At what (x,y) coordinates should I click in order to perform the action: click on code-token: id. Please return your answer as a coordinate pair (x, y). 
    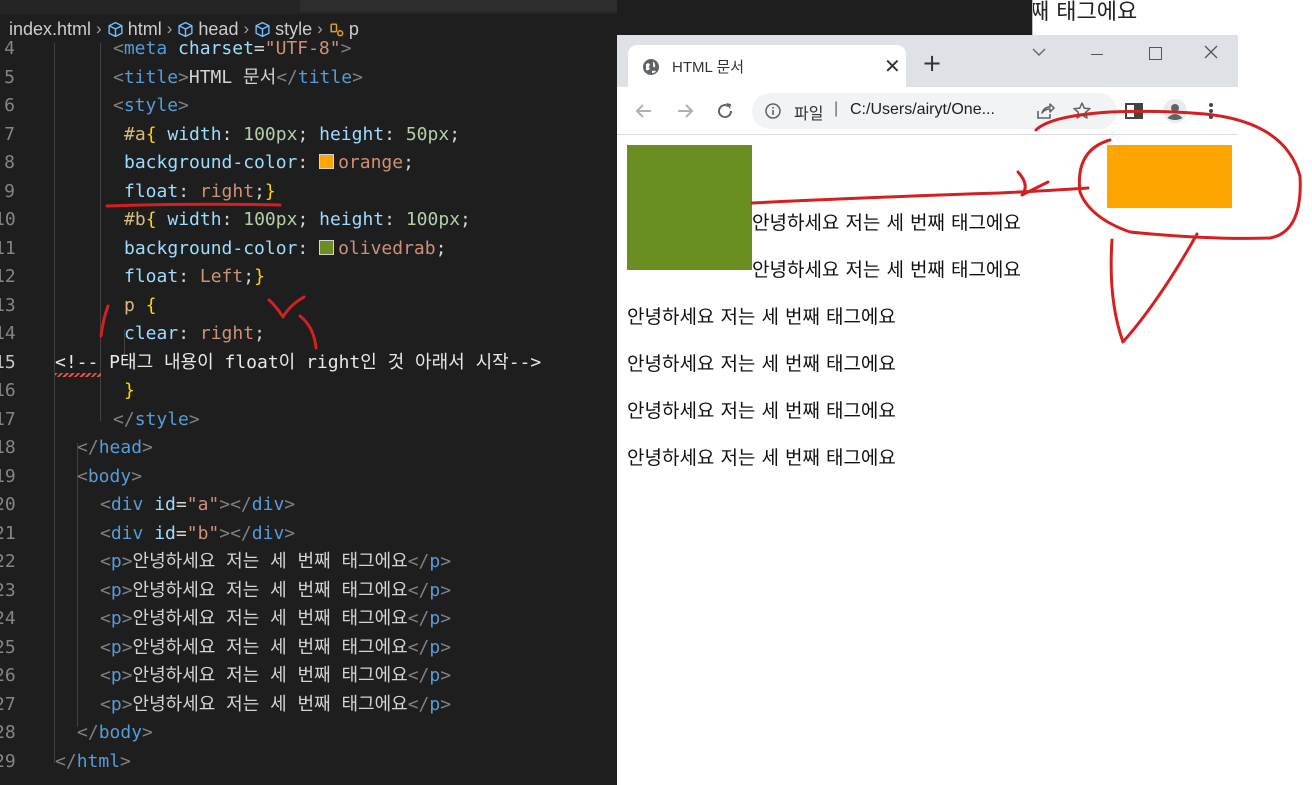
    Looking at the image, I should click on (165, 533).